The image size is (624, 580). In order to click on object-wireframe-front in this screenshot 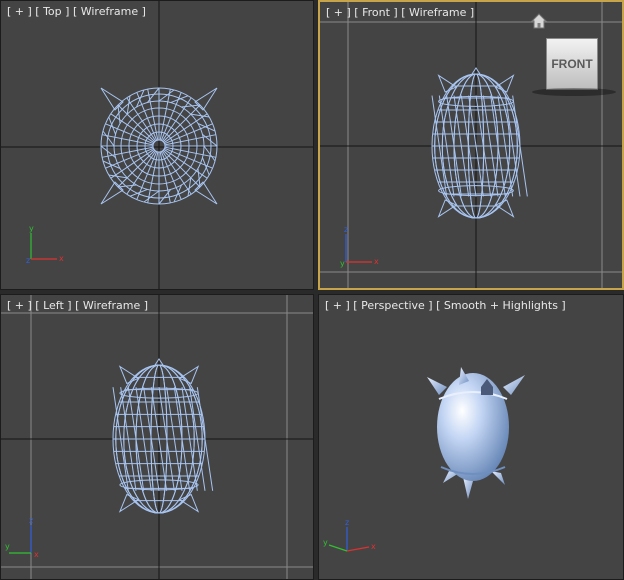, I will do `click(479, 143)`.